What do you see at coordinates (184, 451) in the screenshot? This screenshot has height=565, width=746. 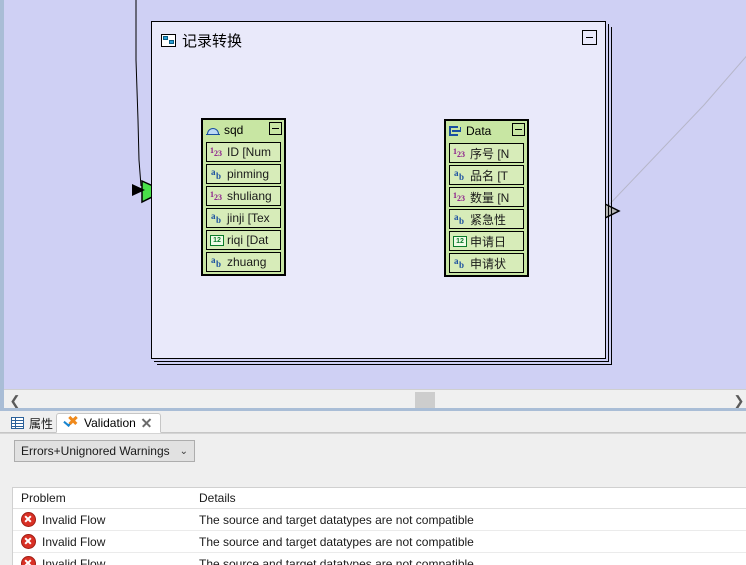 I see `chevron-down-icon: ⌄` at bounding box center [184, 451].